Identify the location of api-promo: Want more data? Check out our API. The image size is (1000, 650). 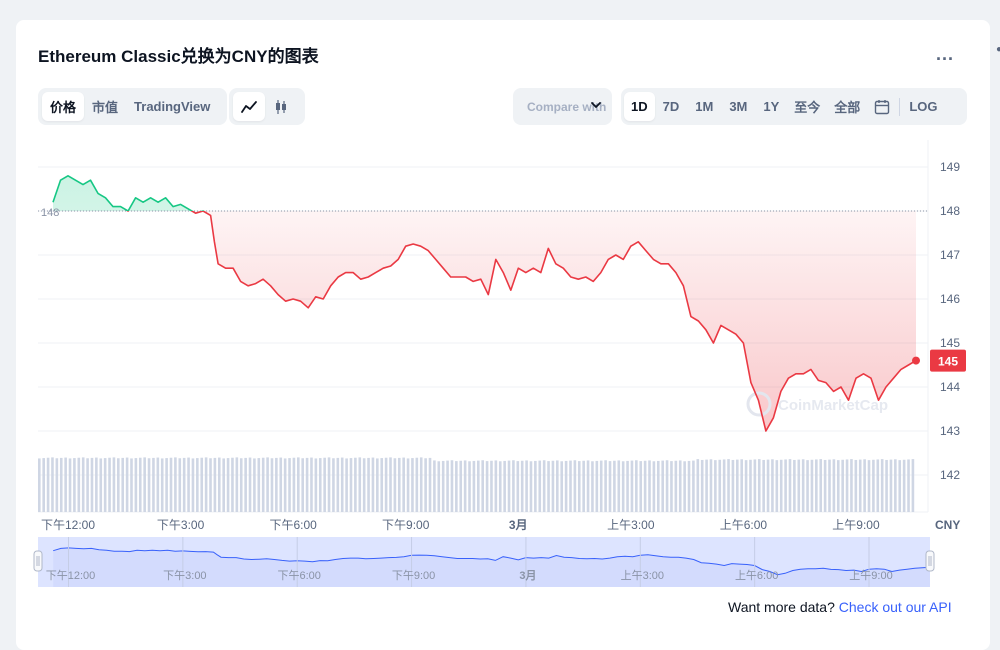
(840, 607).